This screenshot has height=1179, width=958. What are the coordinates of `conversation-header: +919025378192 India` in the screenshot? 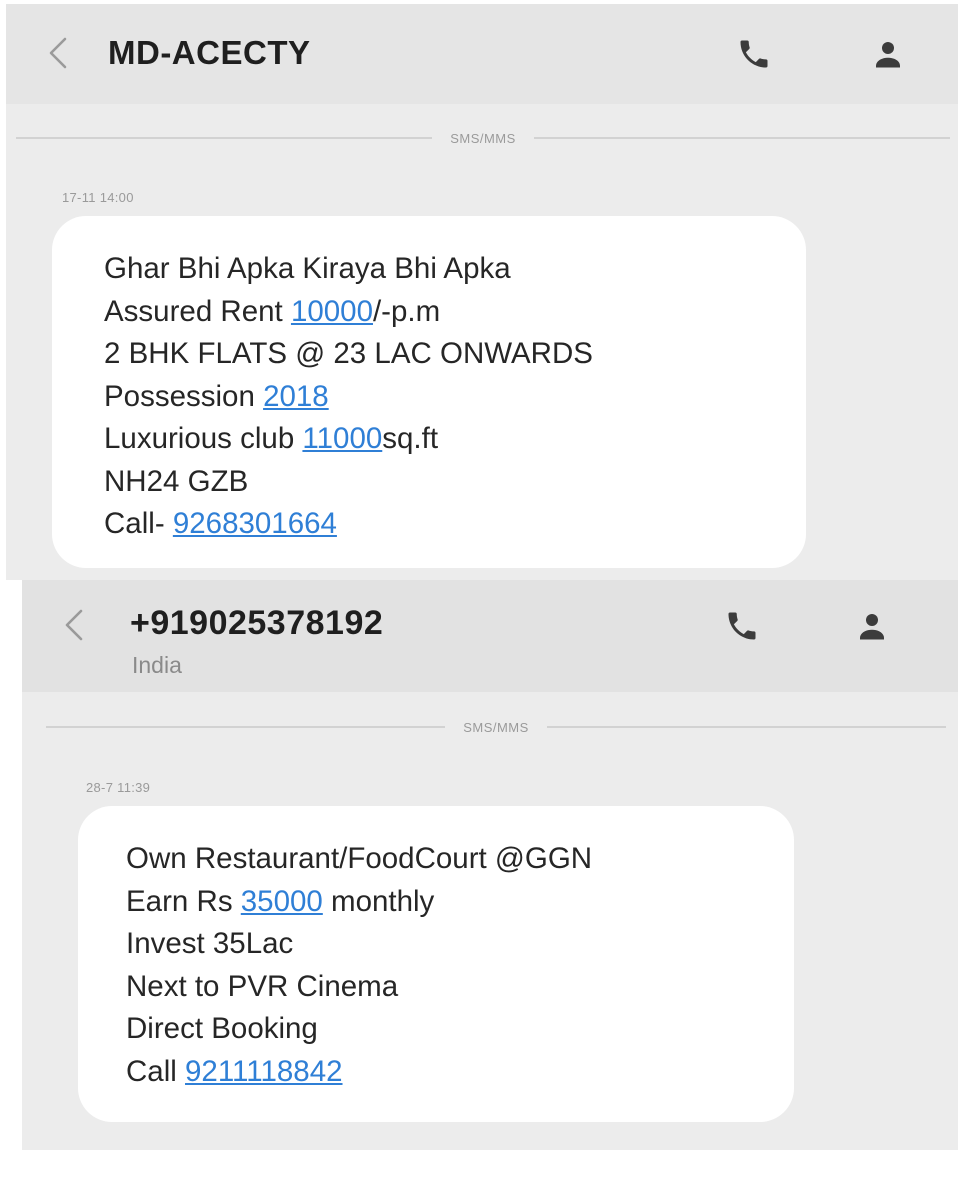 It's located at (490, 636).